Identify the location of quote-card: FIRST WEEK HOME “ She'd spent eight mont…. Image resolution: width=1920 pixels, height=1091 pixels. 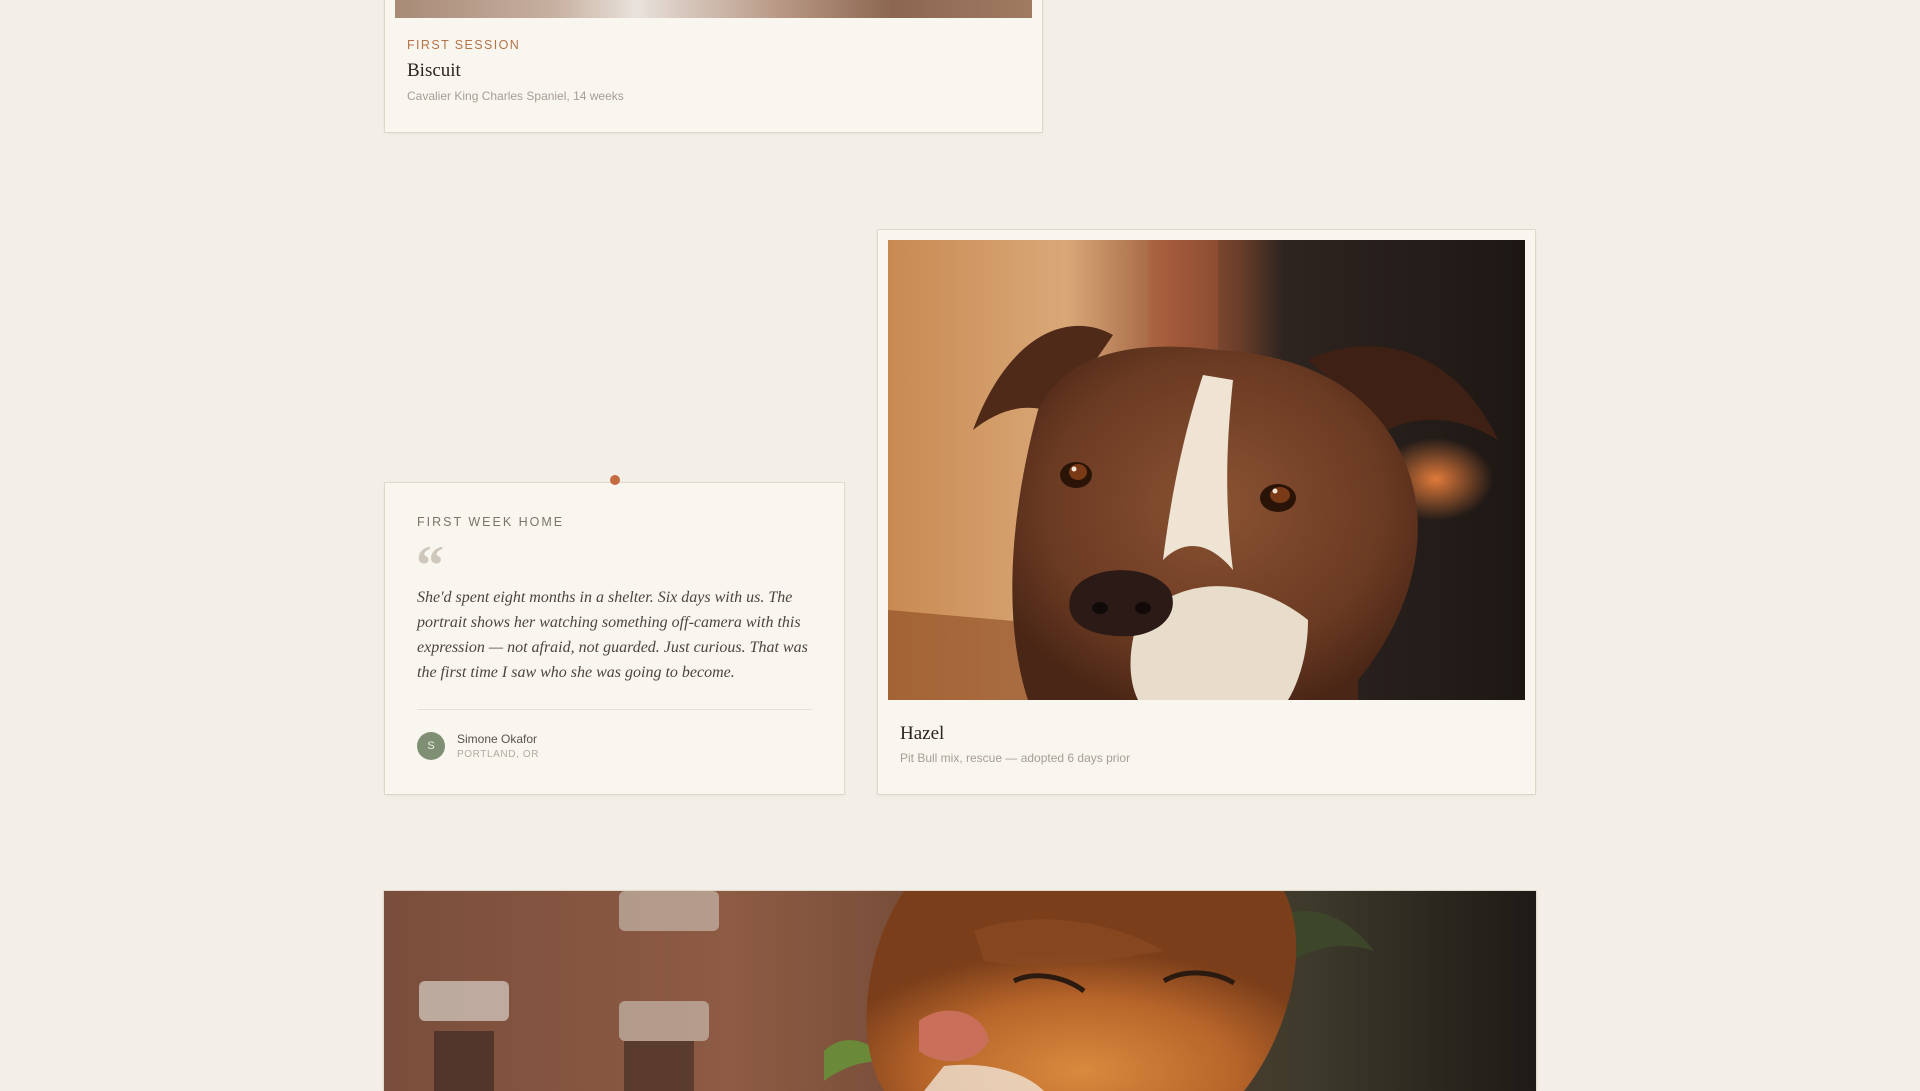
(614, 638).